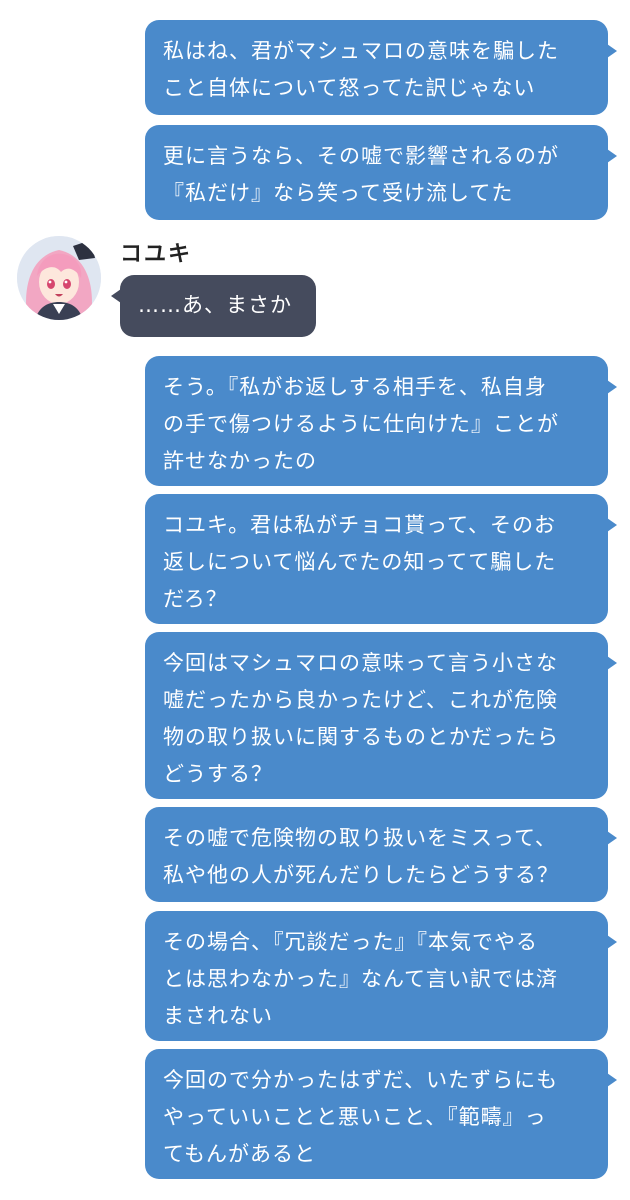 The image size is (630, 1200). I want to click on message-line: 許せなかったの, so click(240, 461).